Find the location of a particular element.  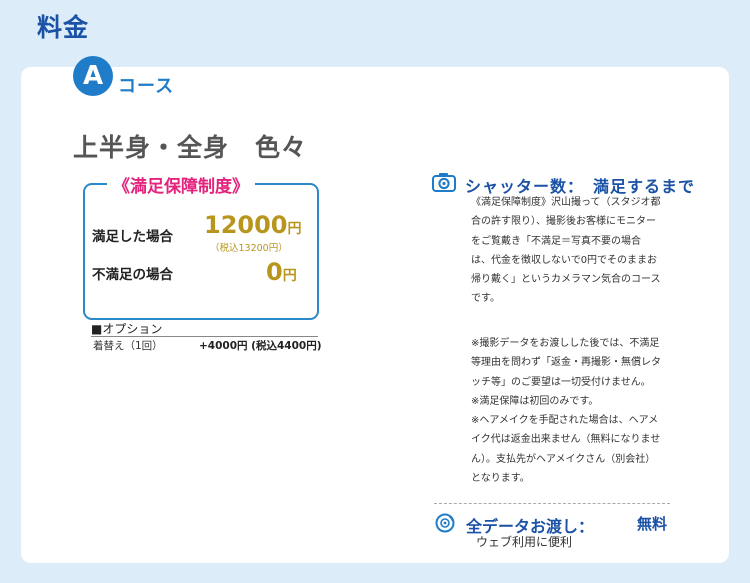

satisfied-price: 12000円 is located at coordinates (253, 225).